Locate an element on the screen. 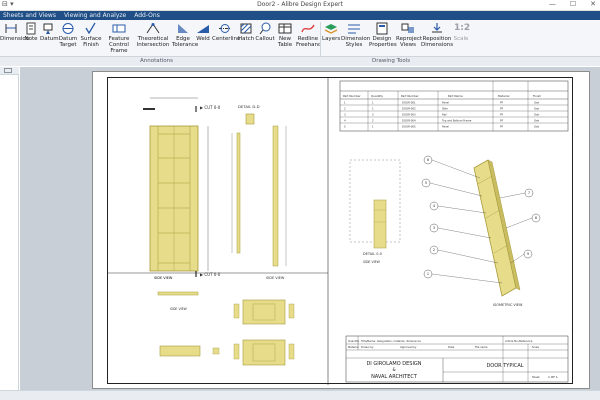 This screenshot has width=600, height=400. feature-control-frame-button: Feature Control Frame is located at coordinates (119, 38).